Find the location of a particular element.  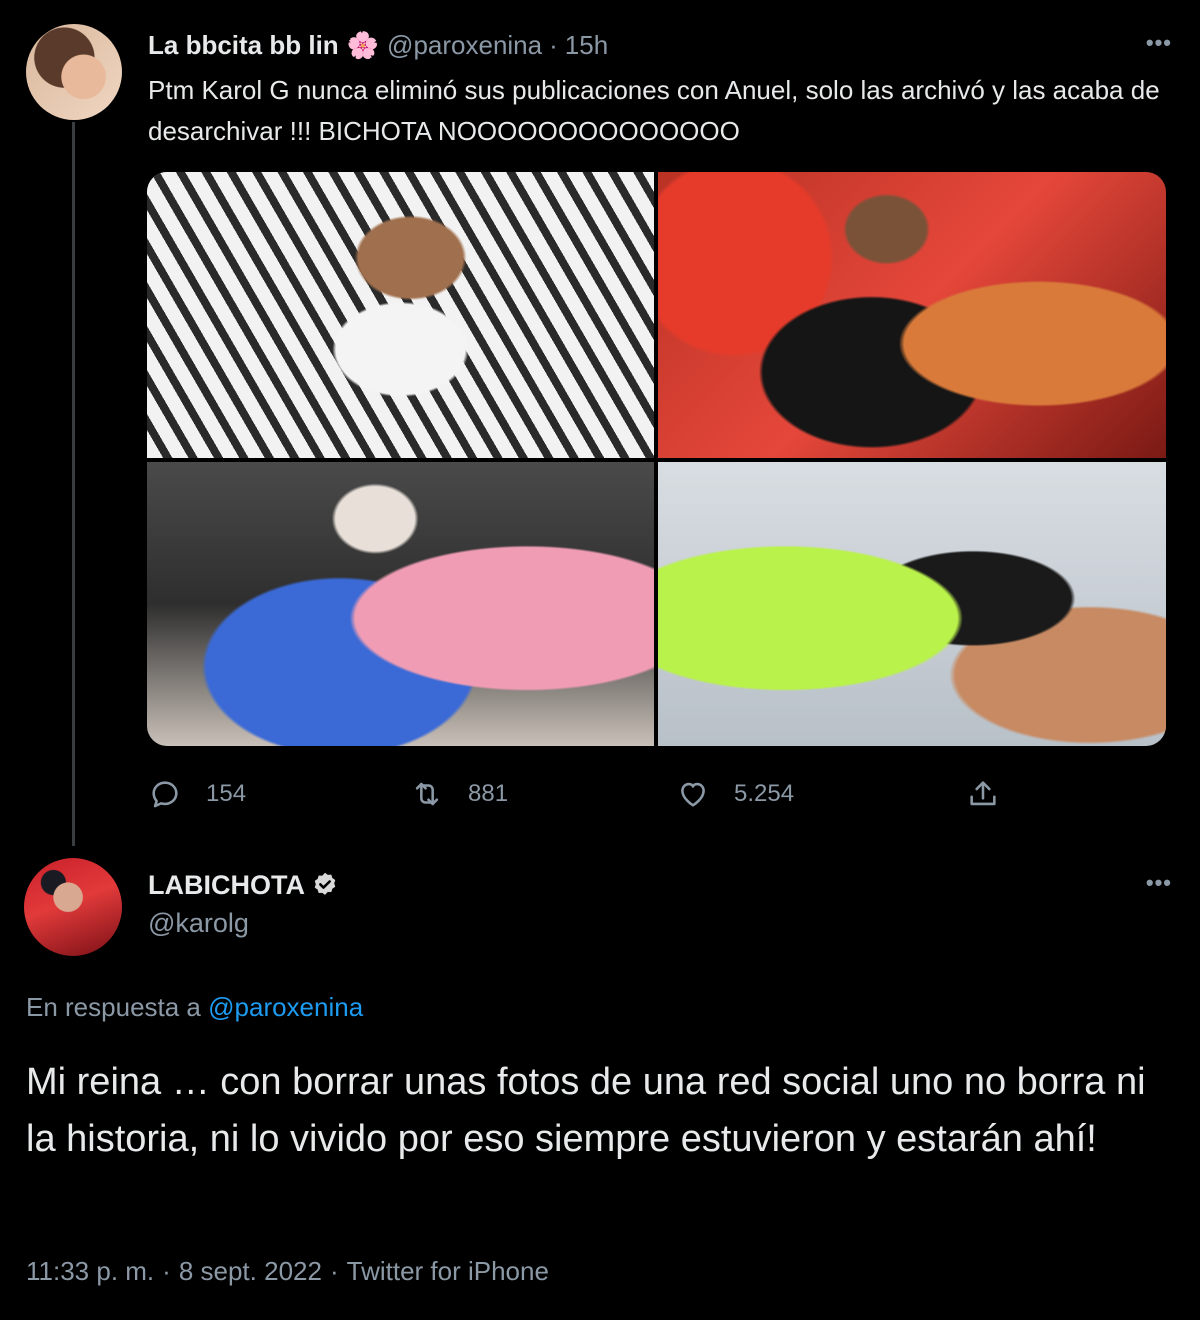

display-name: LABICHOTA is located at coordinates (226, 885).